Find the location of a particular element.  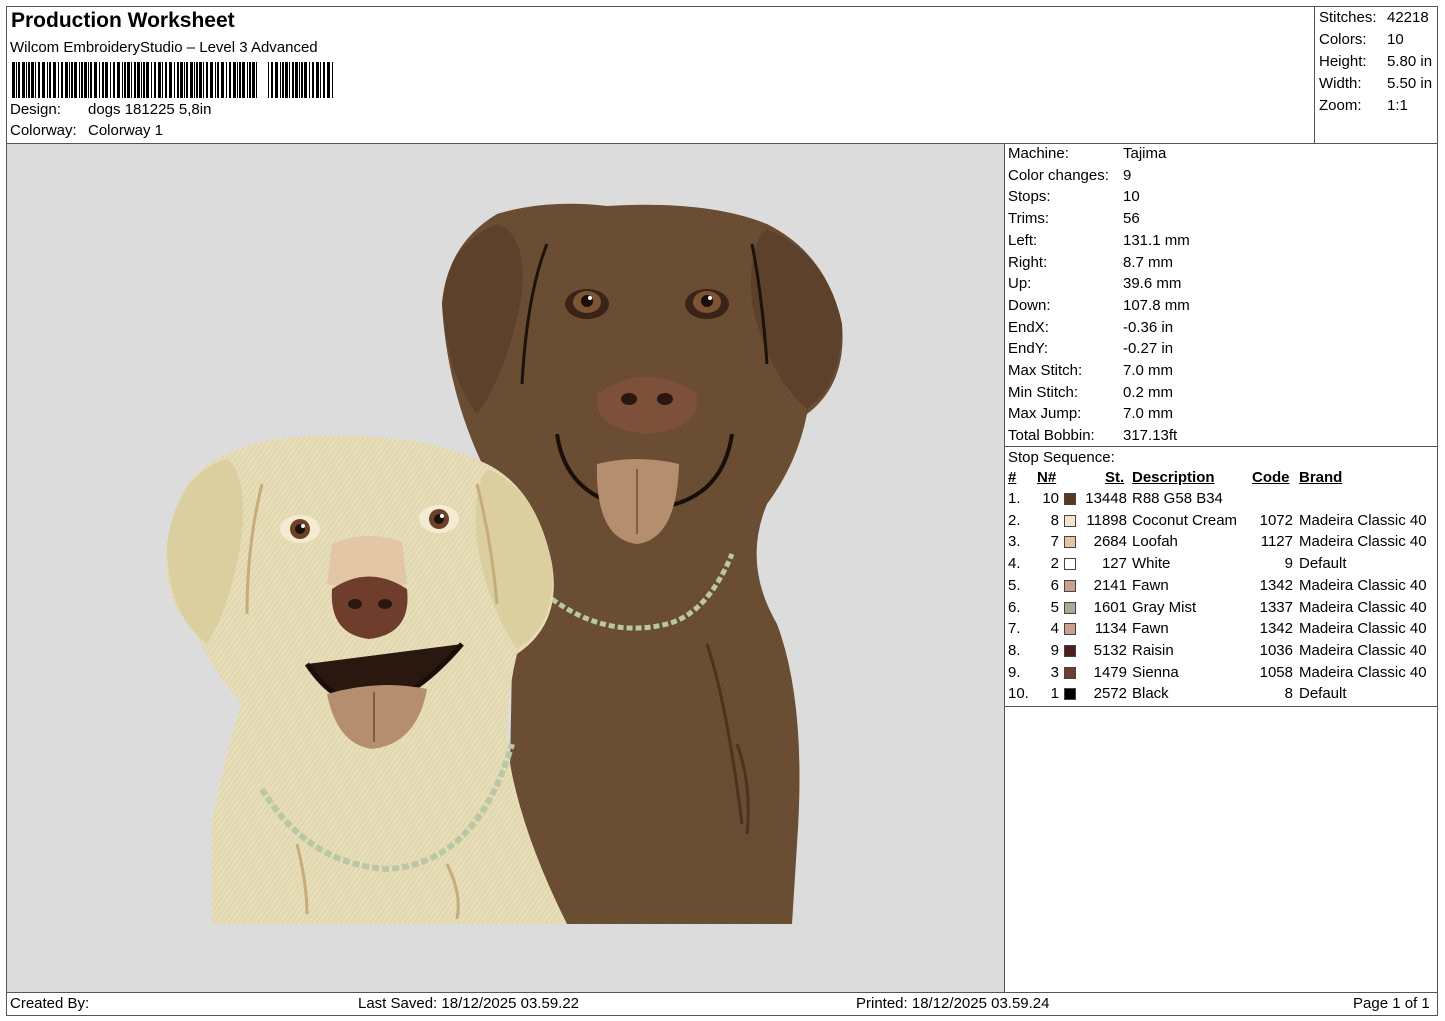

stop-index: 5. is located at coordinates (1014, 585).